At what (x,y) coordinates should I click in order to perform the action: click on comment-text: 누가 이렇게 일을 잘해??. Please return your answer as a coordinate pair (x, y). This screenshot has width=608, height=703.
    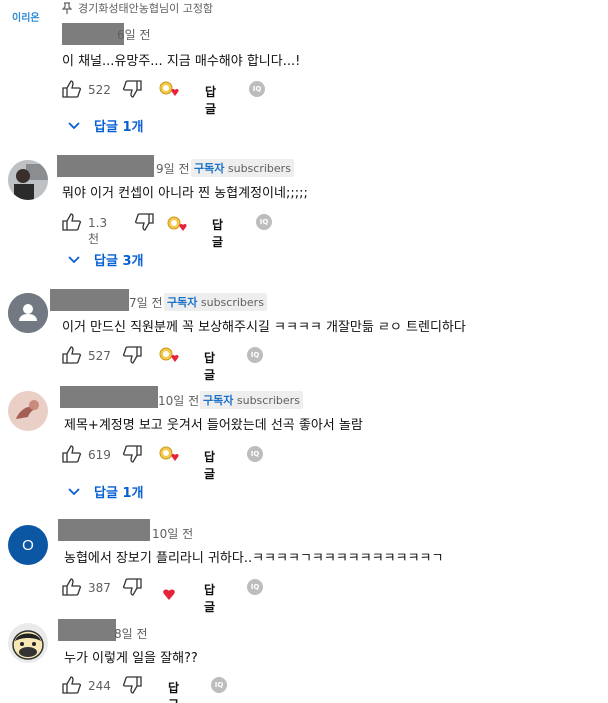
    Looking at the image, I should click on (131, 658).